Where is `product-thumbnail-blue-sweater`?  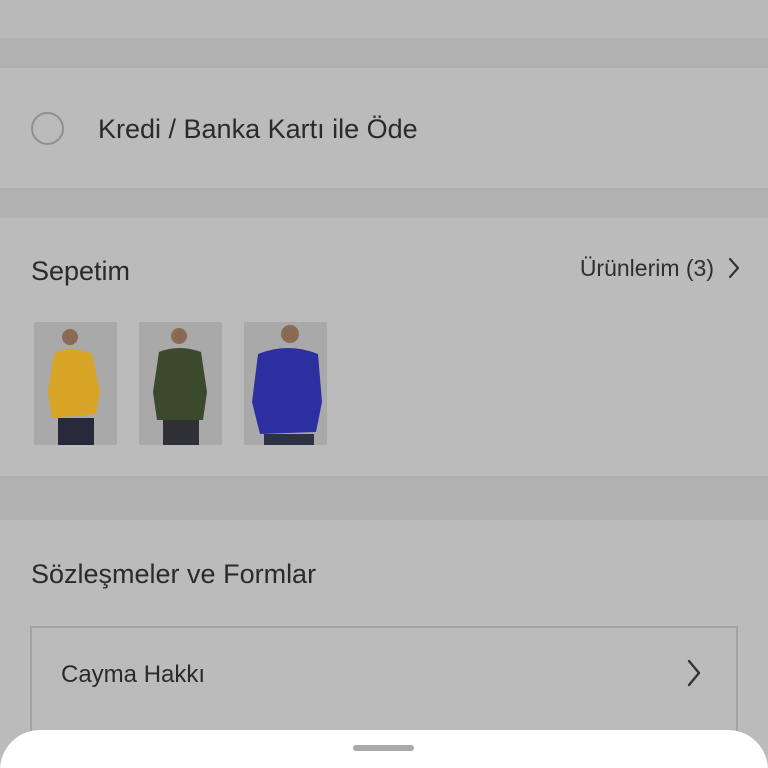 product-thumbnail-blue-sweater is located at coordinates (285, 383).